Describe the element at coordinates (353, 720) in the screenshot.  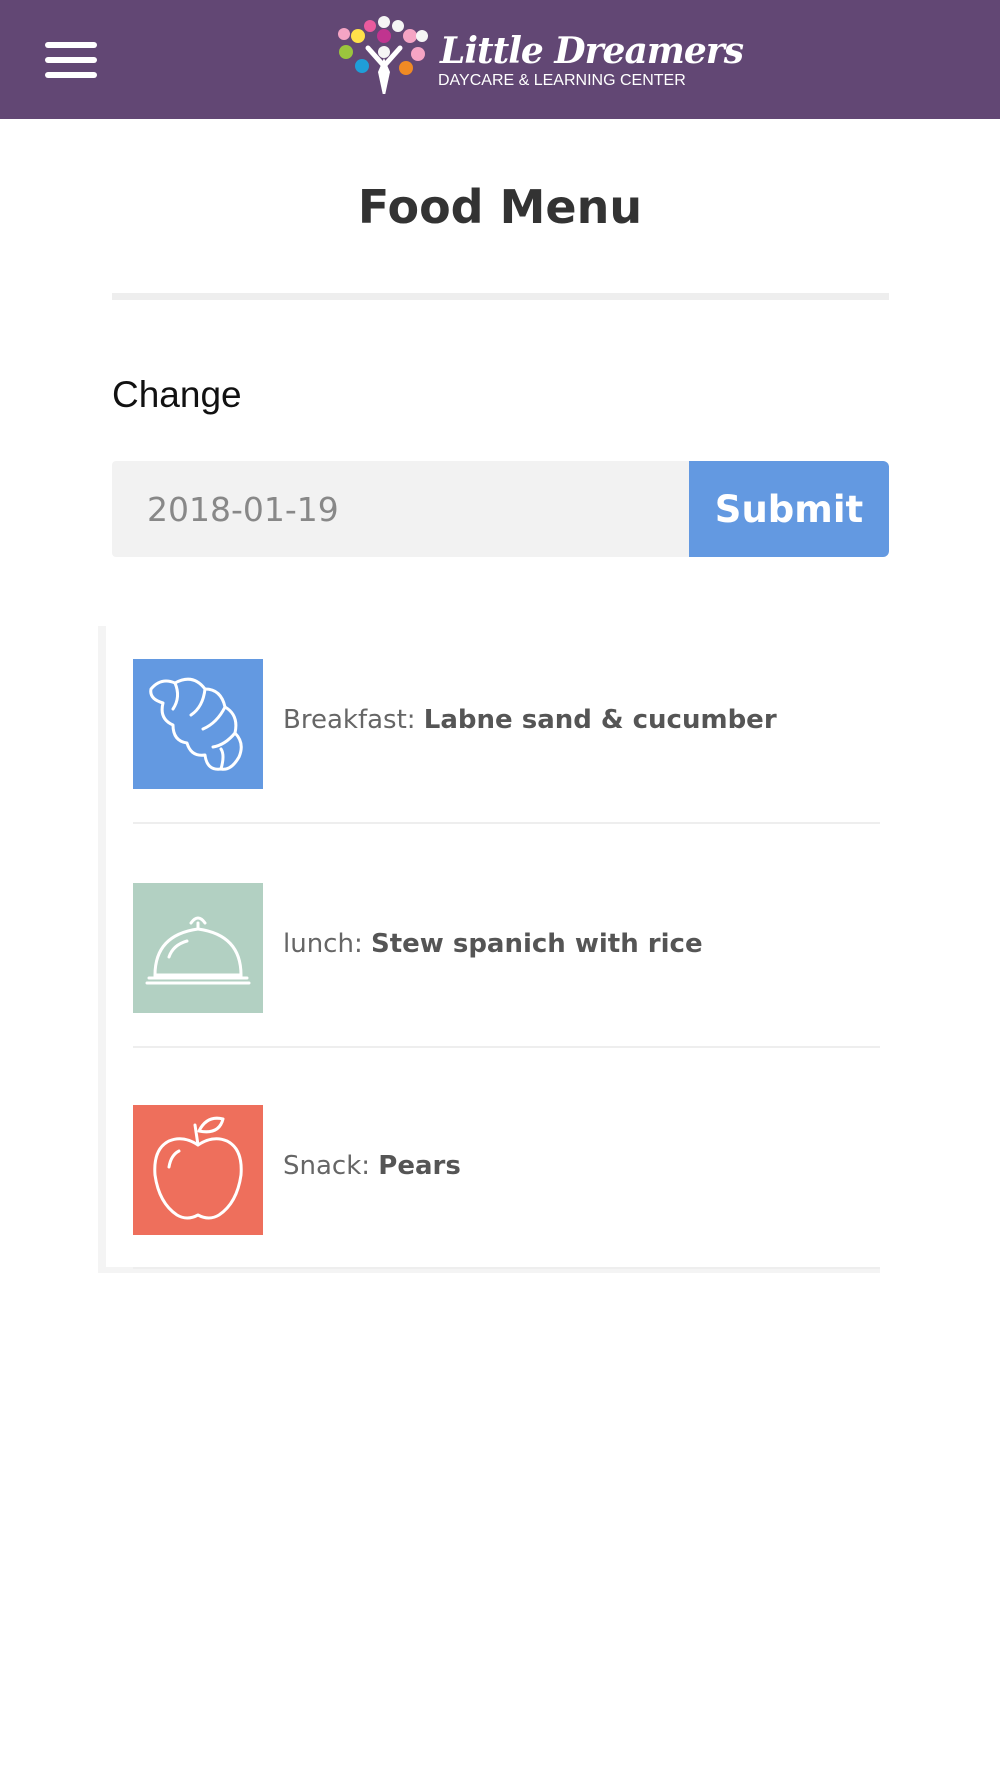
I see `meal-label: Breakfast:` at that location.